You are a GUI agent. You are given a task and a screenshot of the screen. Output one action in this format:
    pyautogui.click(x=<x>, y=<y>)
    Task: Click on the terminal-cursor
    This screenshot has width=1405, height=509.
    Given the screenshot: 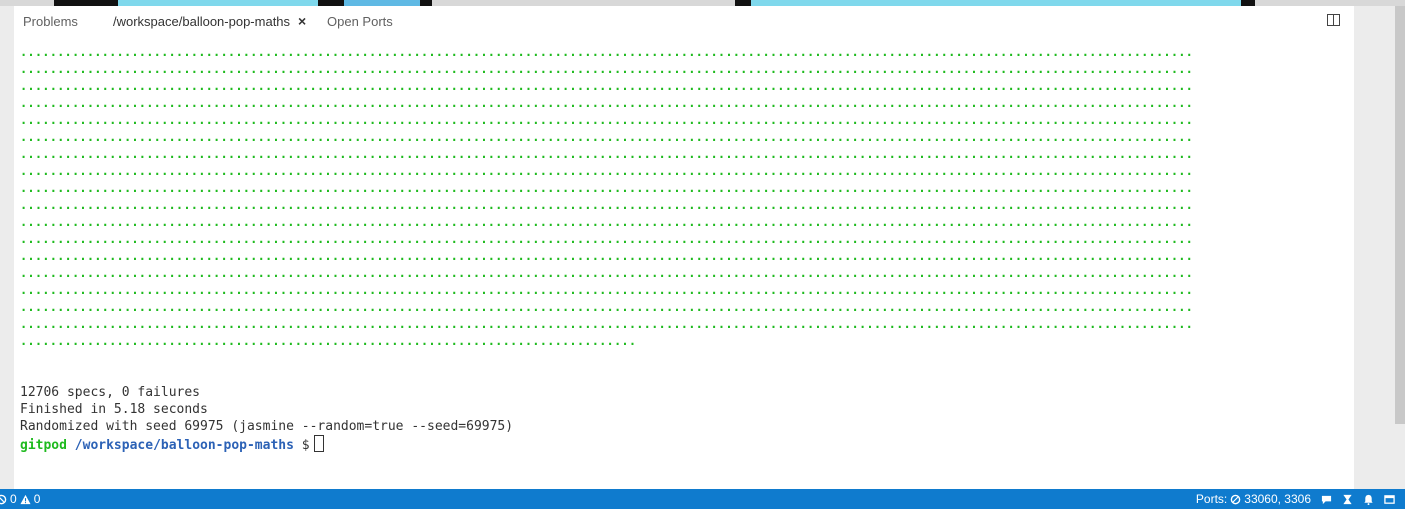 What is the action you would take?
    pyautogui.click(x=318, y=443)
    